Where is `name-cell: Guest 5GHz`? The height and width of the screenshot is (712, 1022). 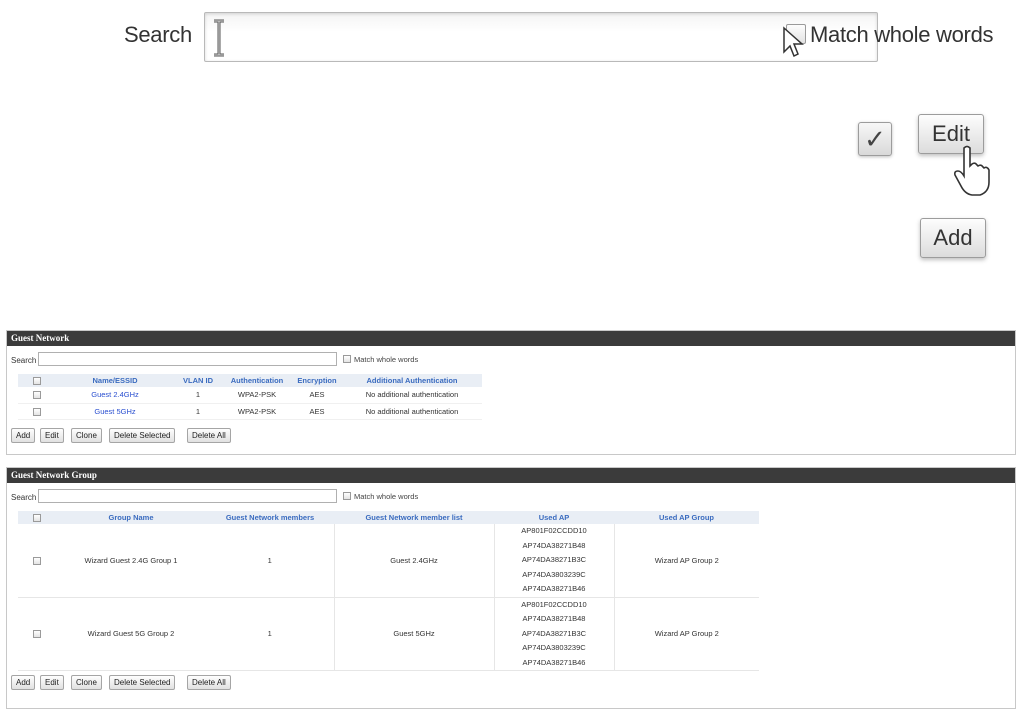 name-cell: Guest 5GHz is located at coordinates (115, 411).